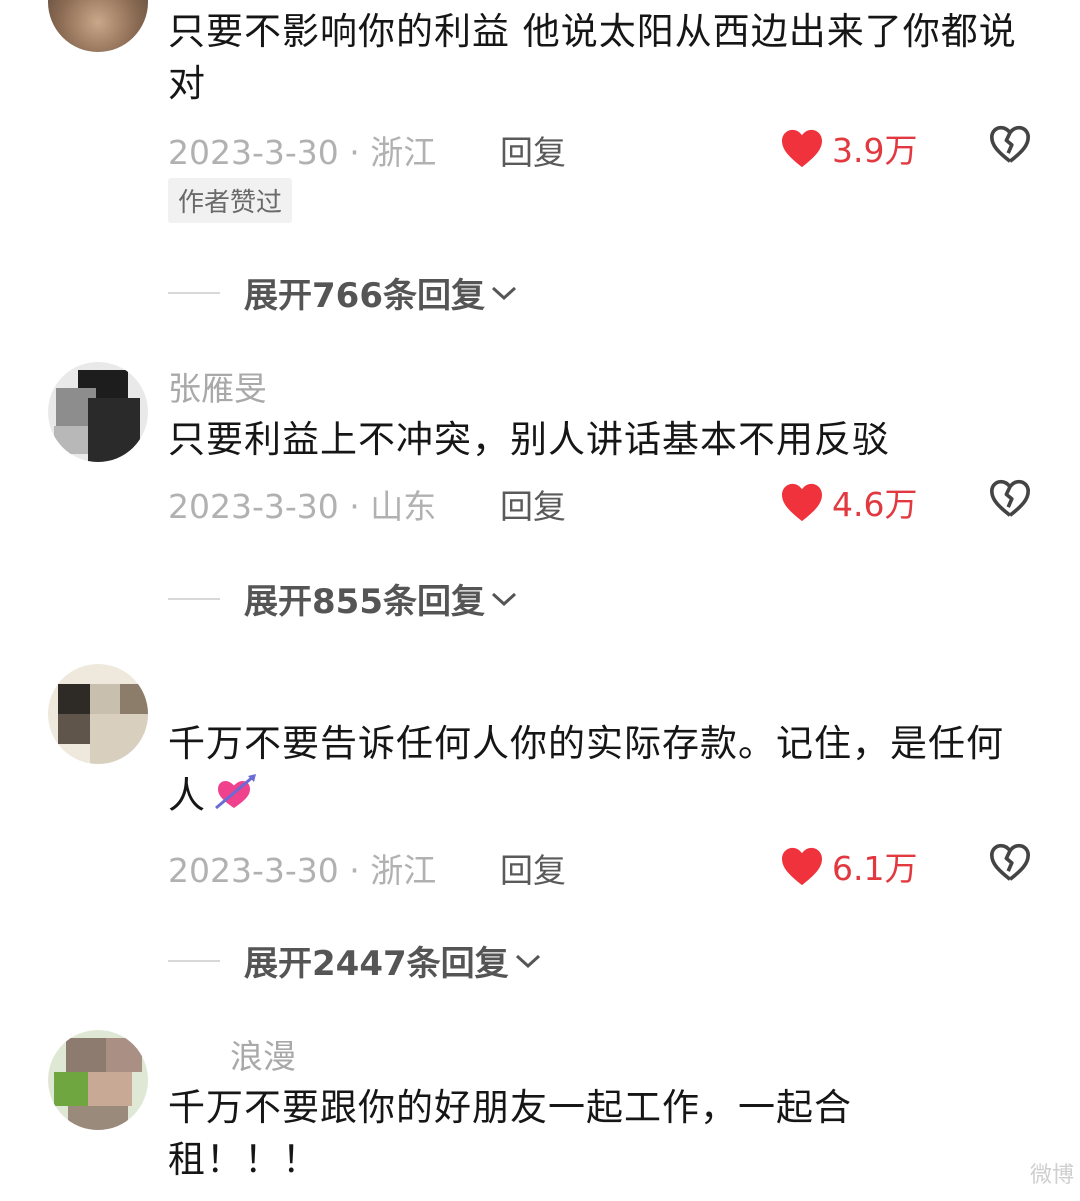 This screenshot has width=1080, height=1201. What do you see at coordinates (376, 964) in the screenshot?
I see `expand-label: 展开2447条回复` at bounding box center [376, 964].